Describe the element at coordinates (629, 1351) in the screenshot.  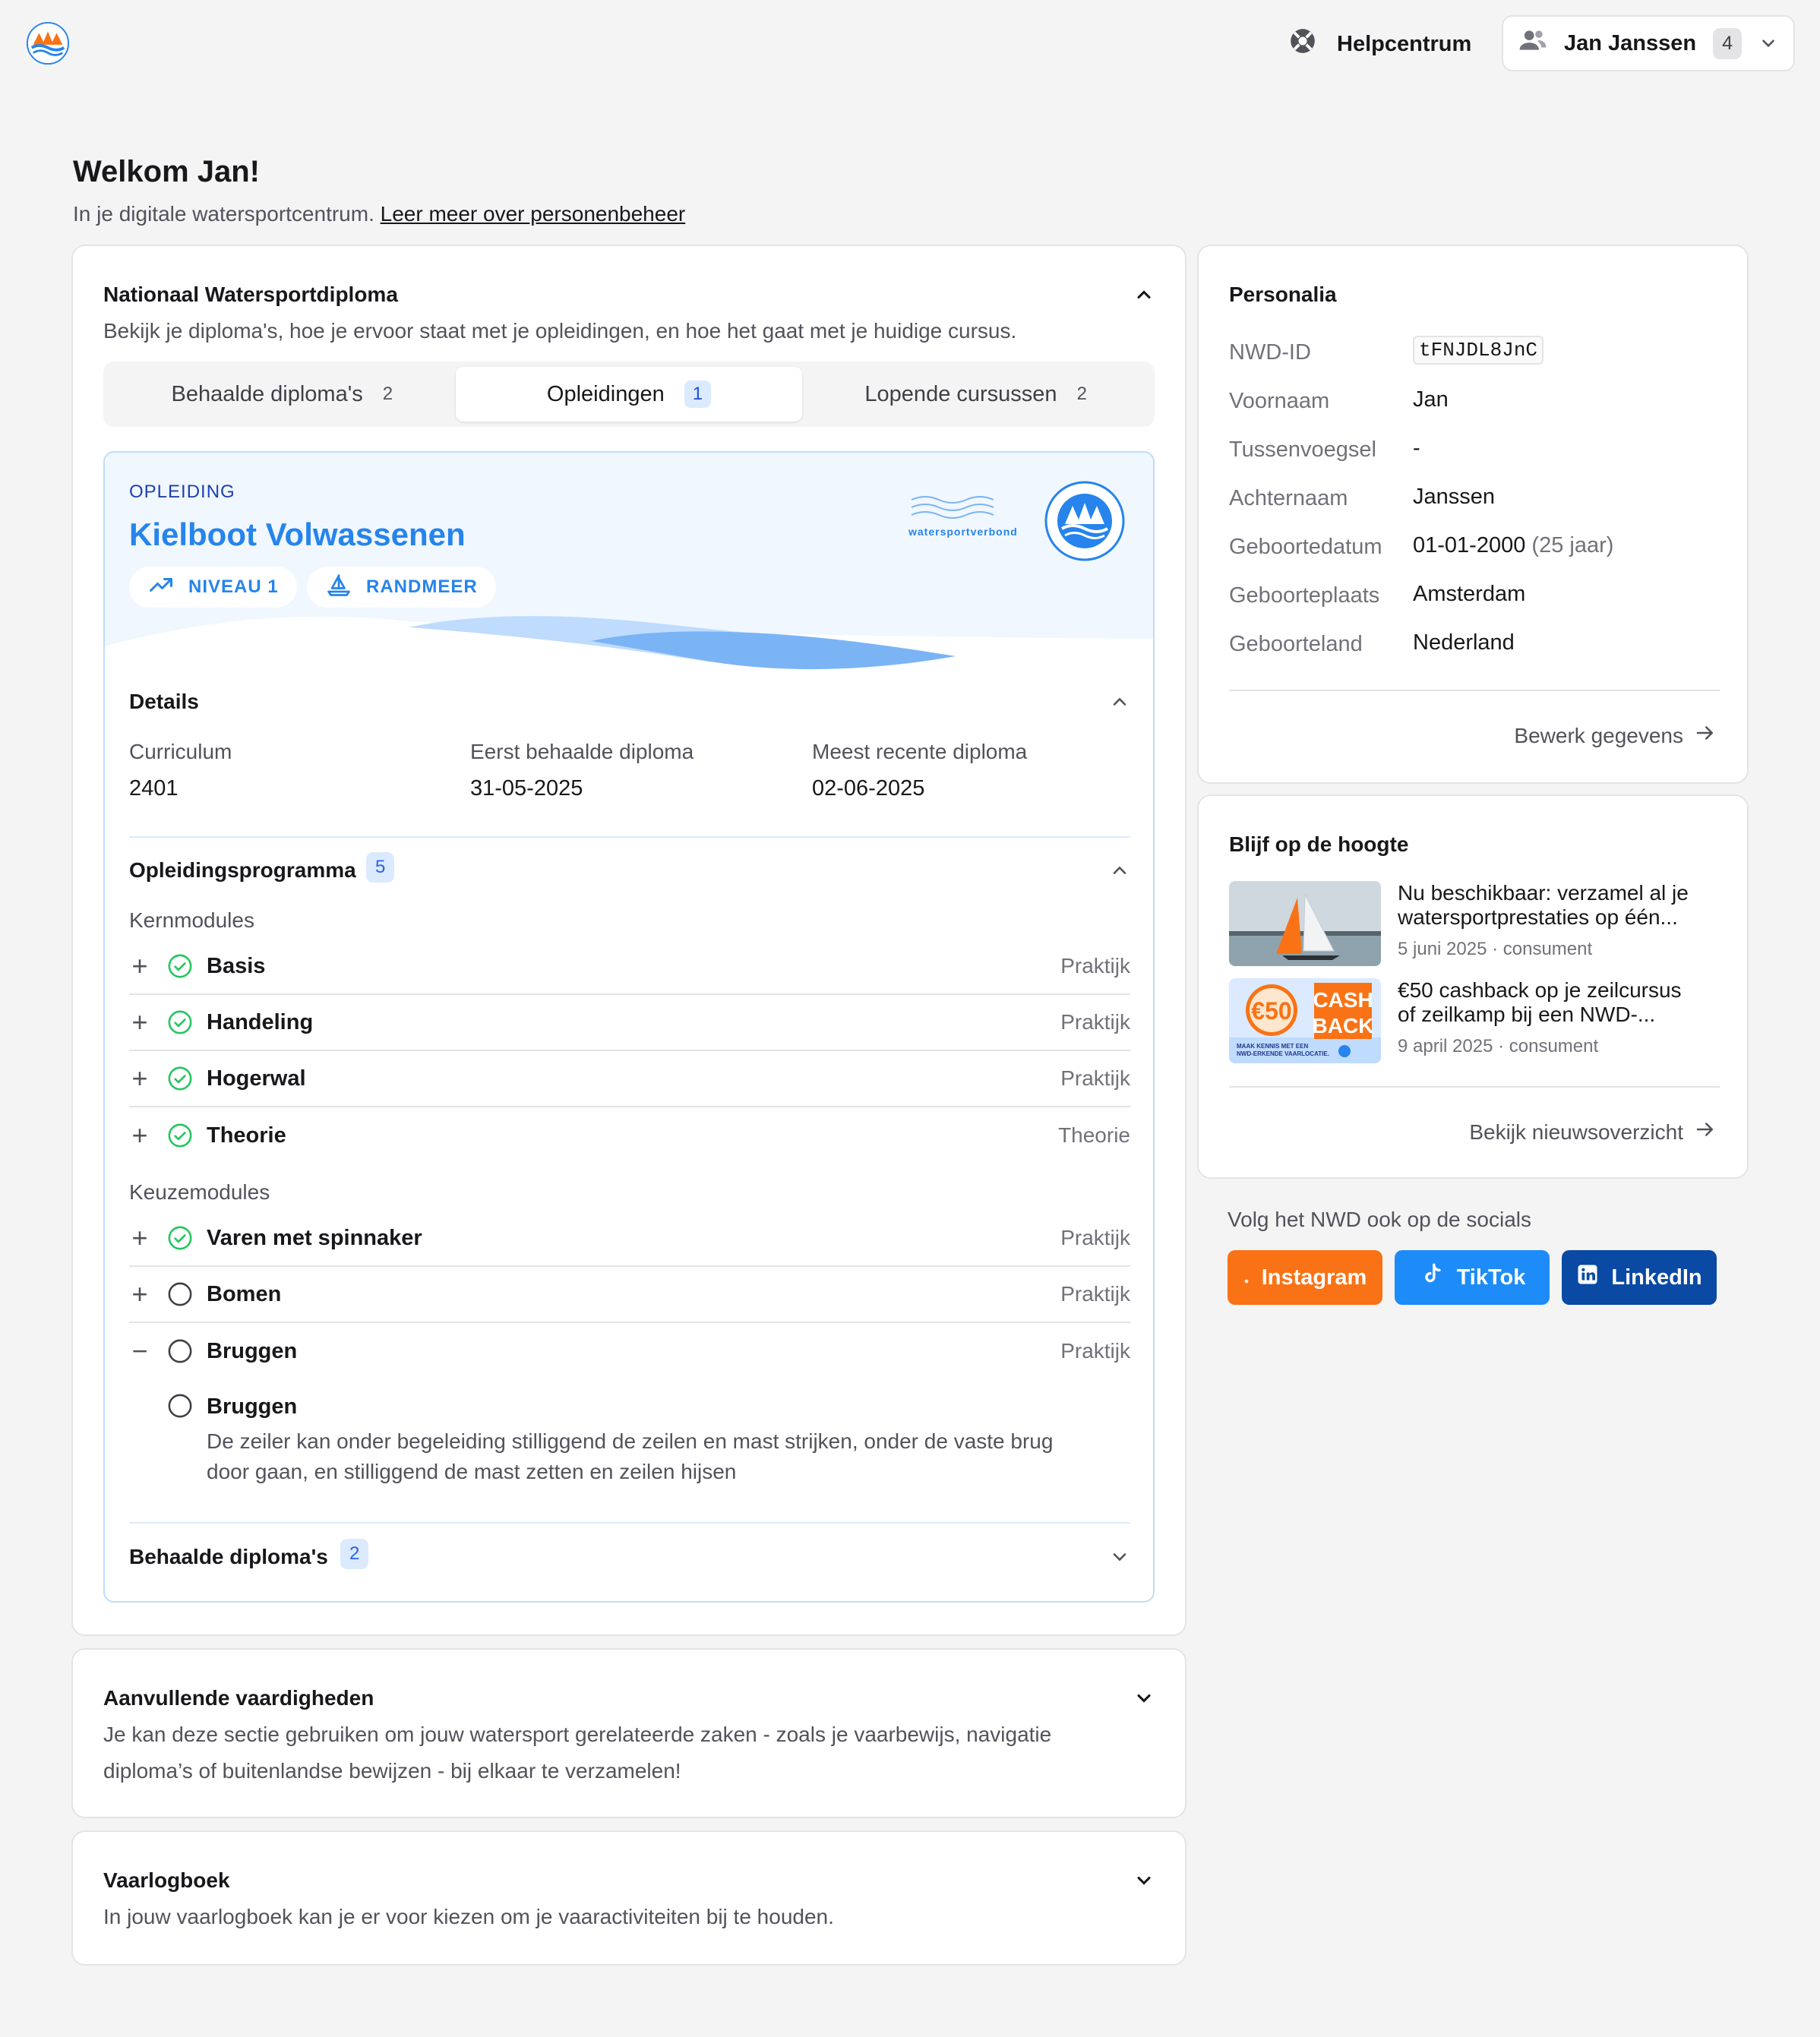
I see `module-row-expanded: − Bruggen Praktijk` at that location.